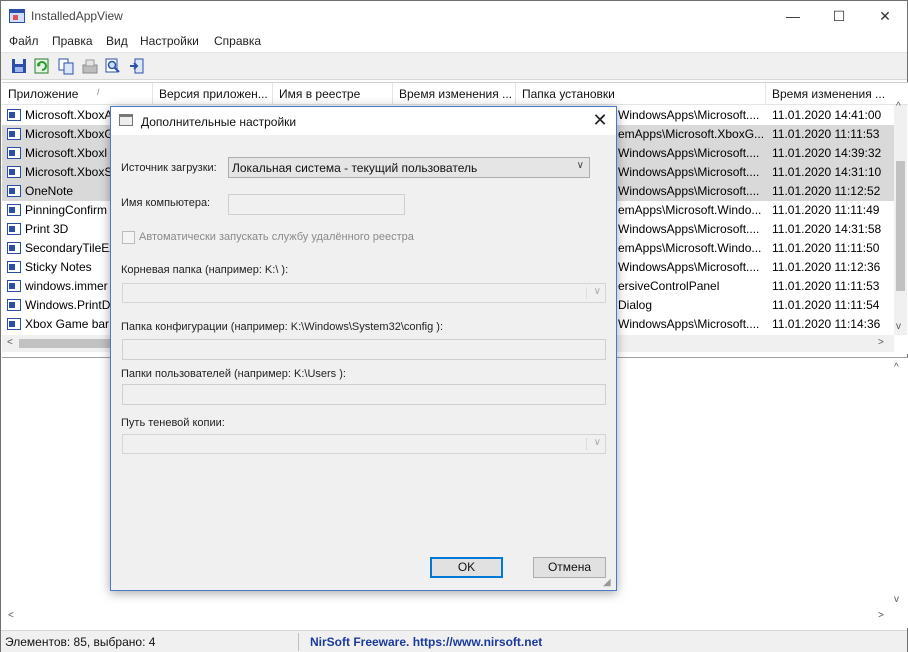 The width and height of the screenshot is (908, 652). Describe the element at coordinates (669, 286) in the screenshot. I see `cell-install-folder: ersiveControlPanel` at that location.